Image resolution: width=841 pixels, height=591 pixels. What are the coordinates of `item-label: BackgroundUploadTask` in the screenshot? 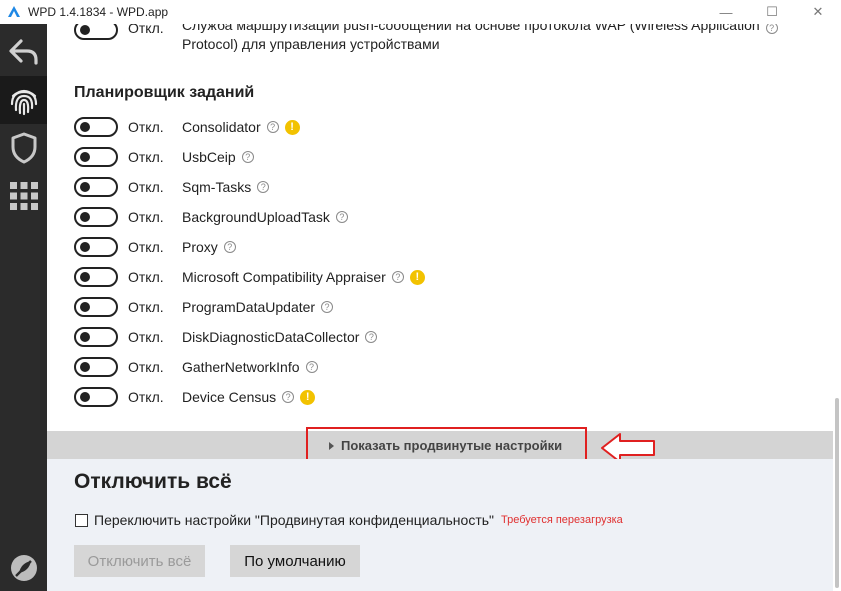 It's located at (256, 217).